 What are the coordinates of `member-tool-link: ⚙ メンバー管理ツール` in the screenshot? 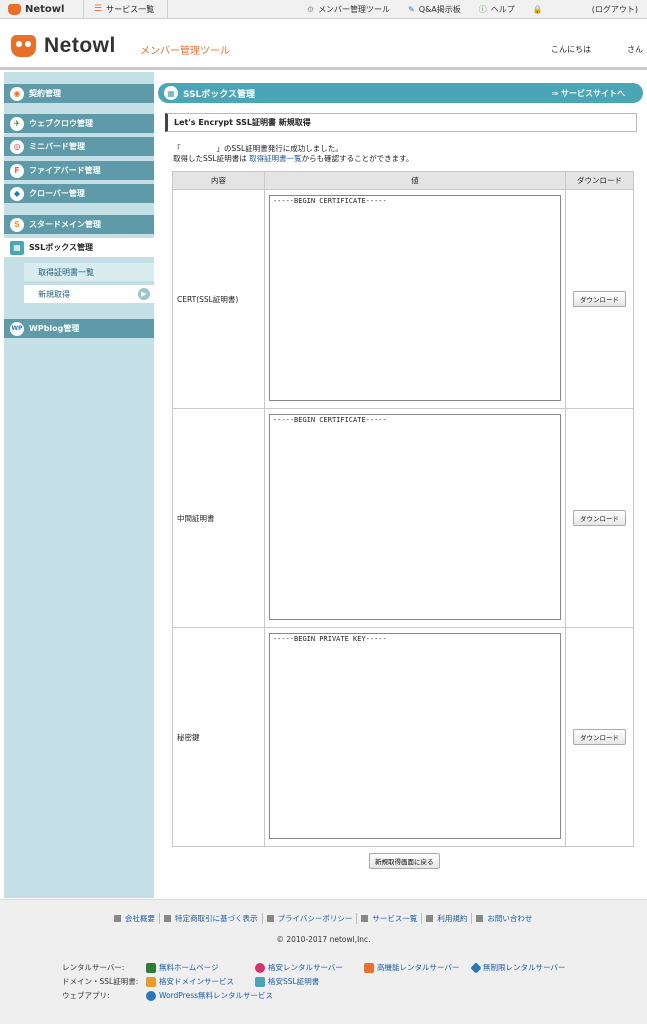 It's located at (348, 9).